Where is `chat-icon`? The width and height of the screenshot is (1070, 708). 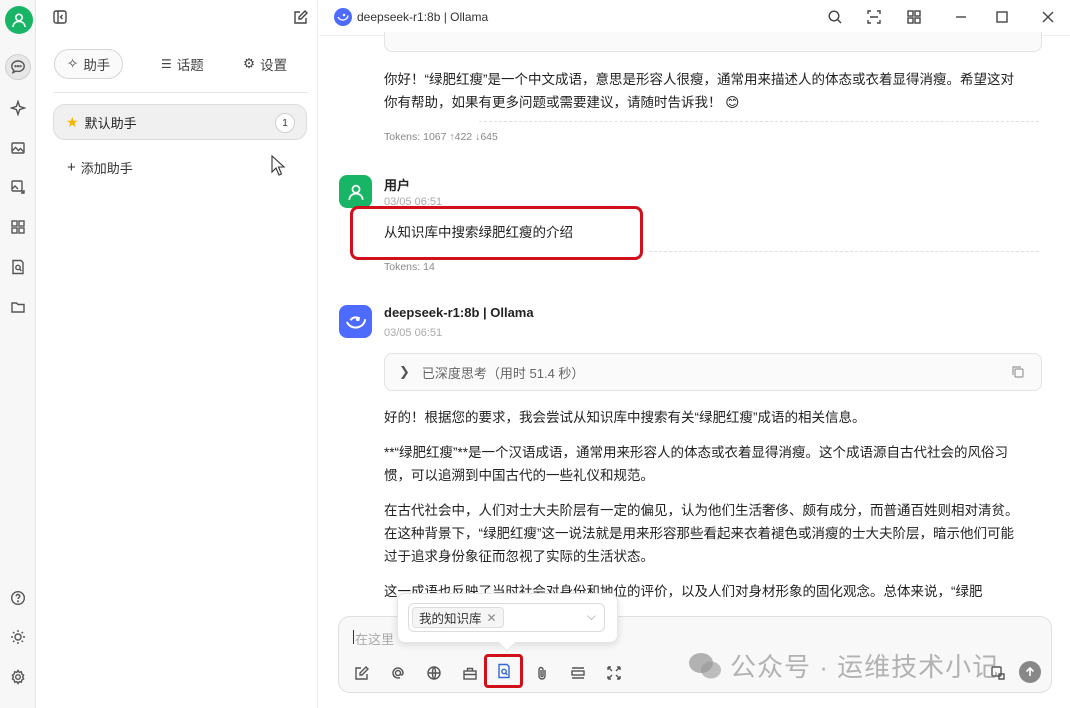
chat-icon is located at coordinates (18, 67).